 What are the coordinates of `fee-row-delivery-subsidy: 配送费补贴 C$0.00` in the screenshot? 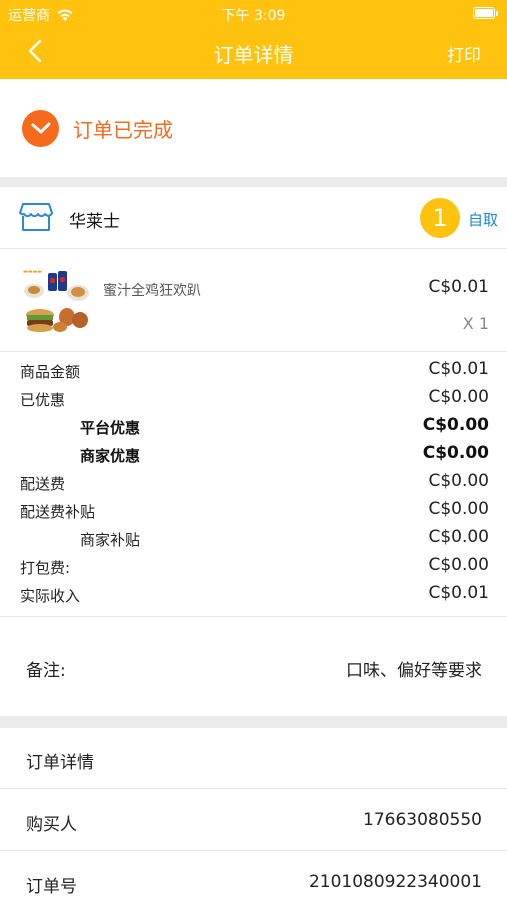 It's located at (253, 511).